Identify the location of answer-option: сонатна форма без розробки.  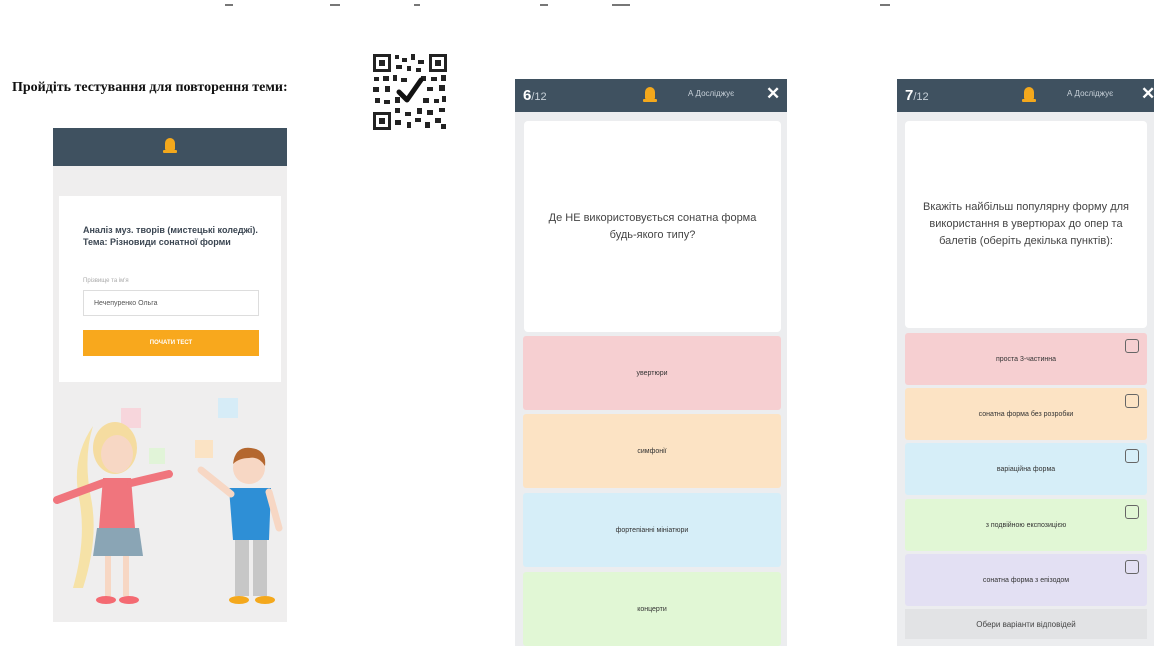
(1026, 414).